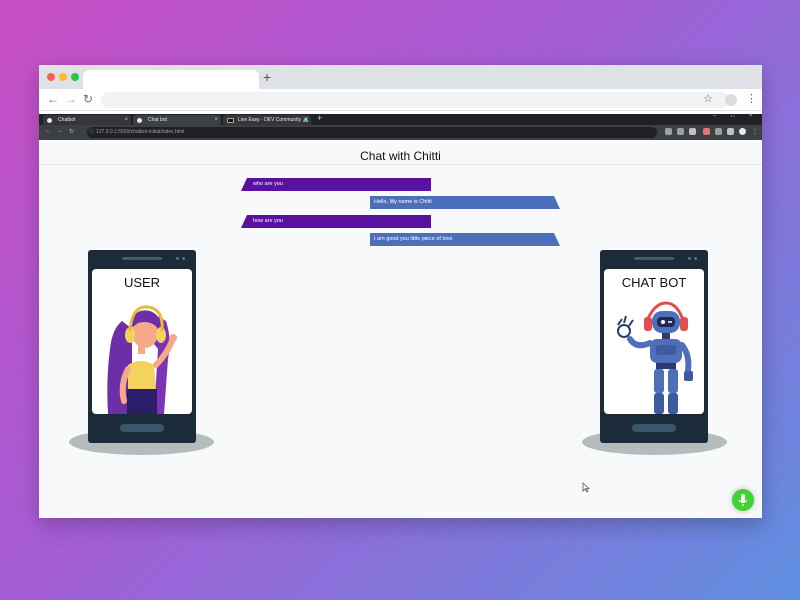 The width and height of the screenshot is (800, 600). What do you see at coordinates (319, 118) in the screenshot?
I see `inner-new-tab-icon: +` at bounding box center [319, 118].